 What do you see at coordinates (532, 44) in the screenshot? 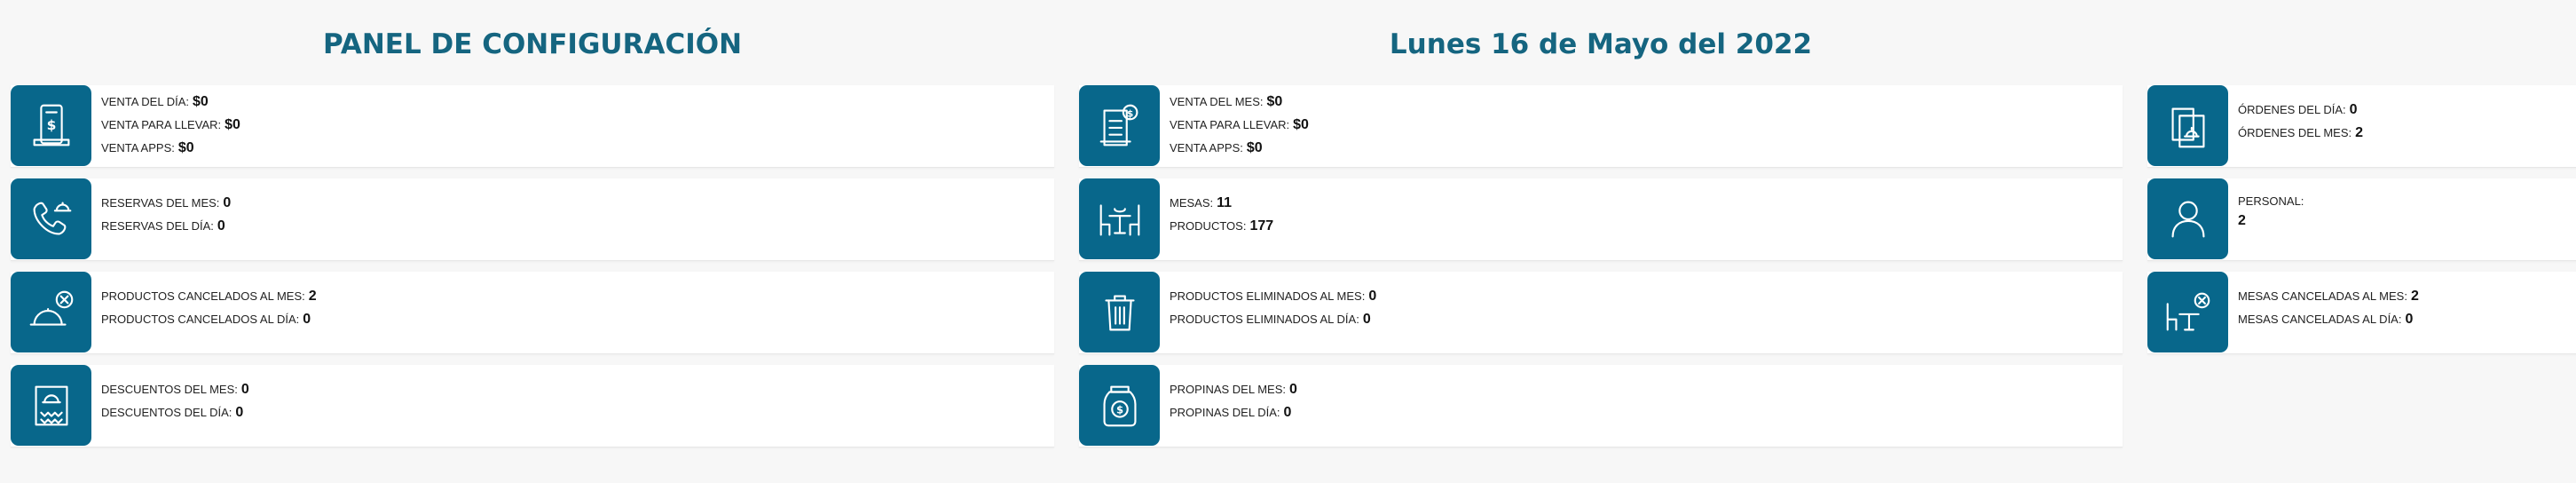
I see `page-title: PANEL DE CONFIGURACIÓN` at bounding box center [532, 44].